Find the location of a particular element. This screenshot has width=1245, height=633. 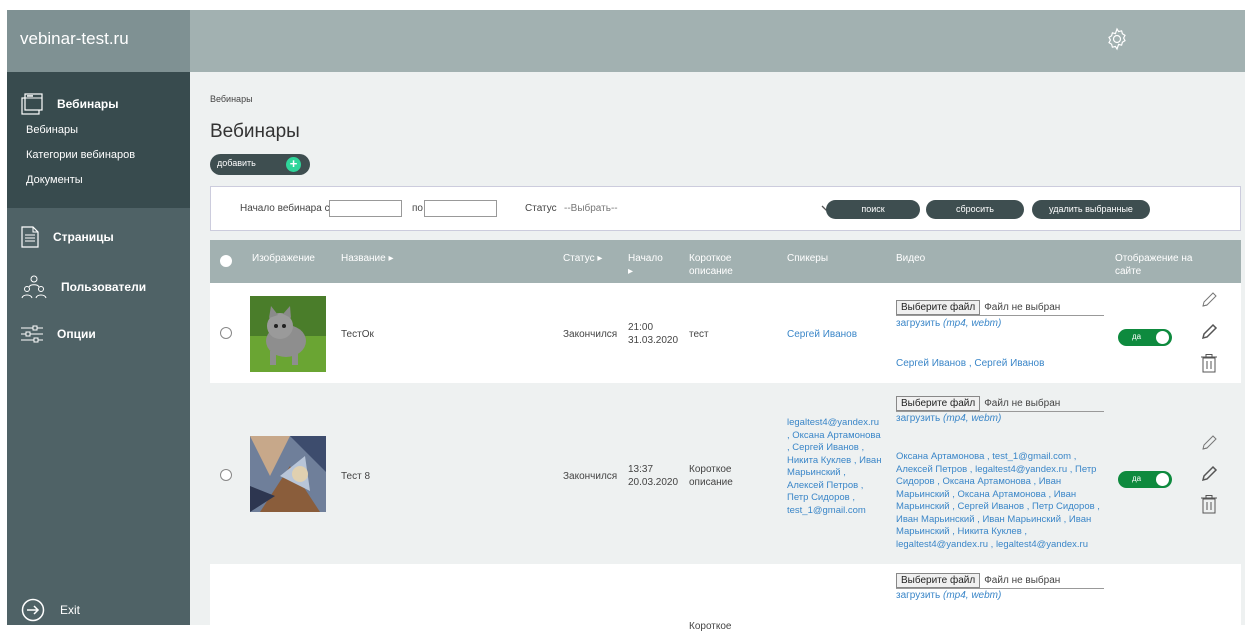

to-label: по is located at coordinates (417, 208).